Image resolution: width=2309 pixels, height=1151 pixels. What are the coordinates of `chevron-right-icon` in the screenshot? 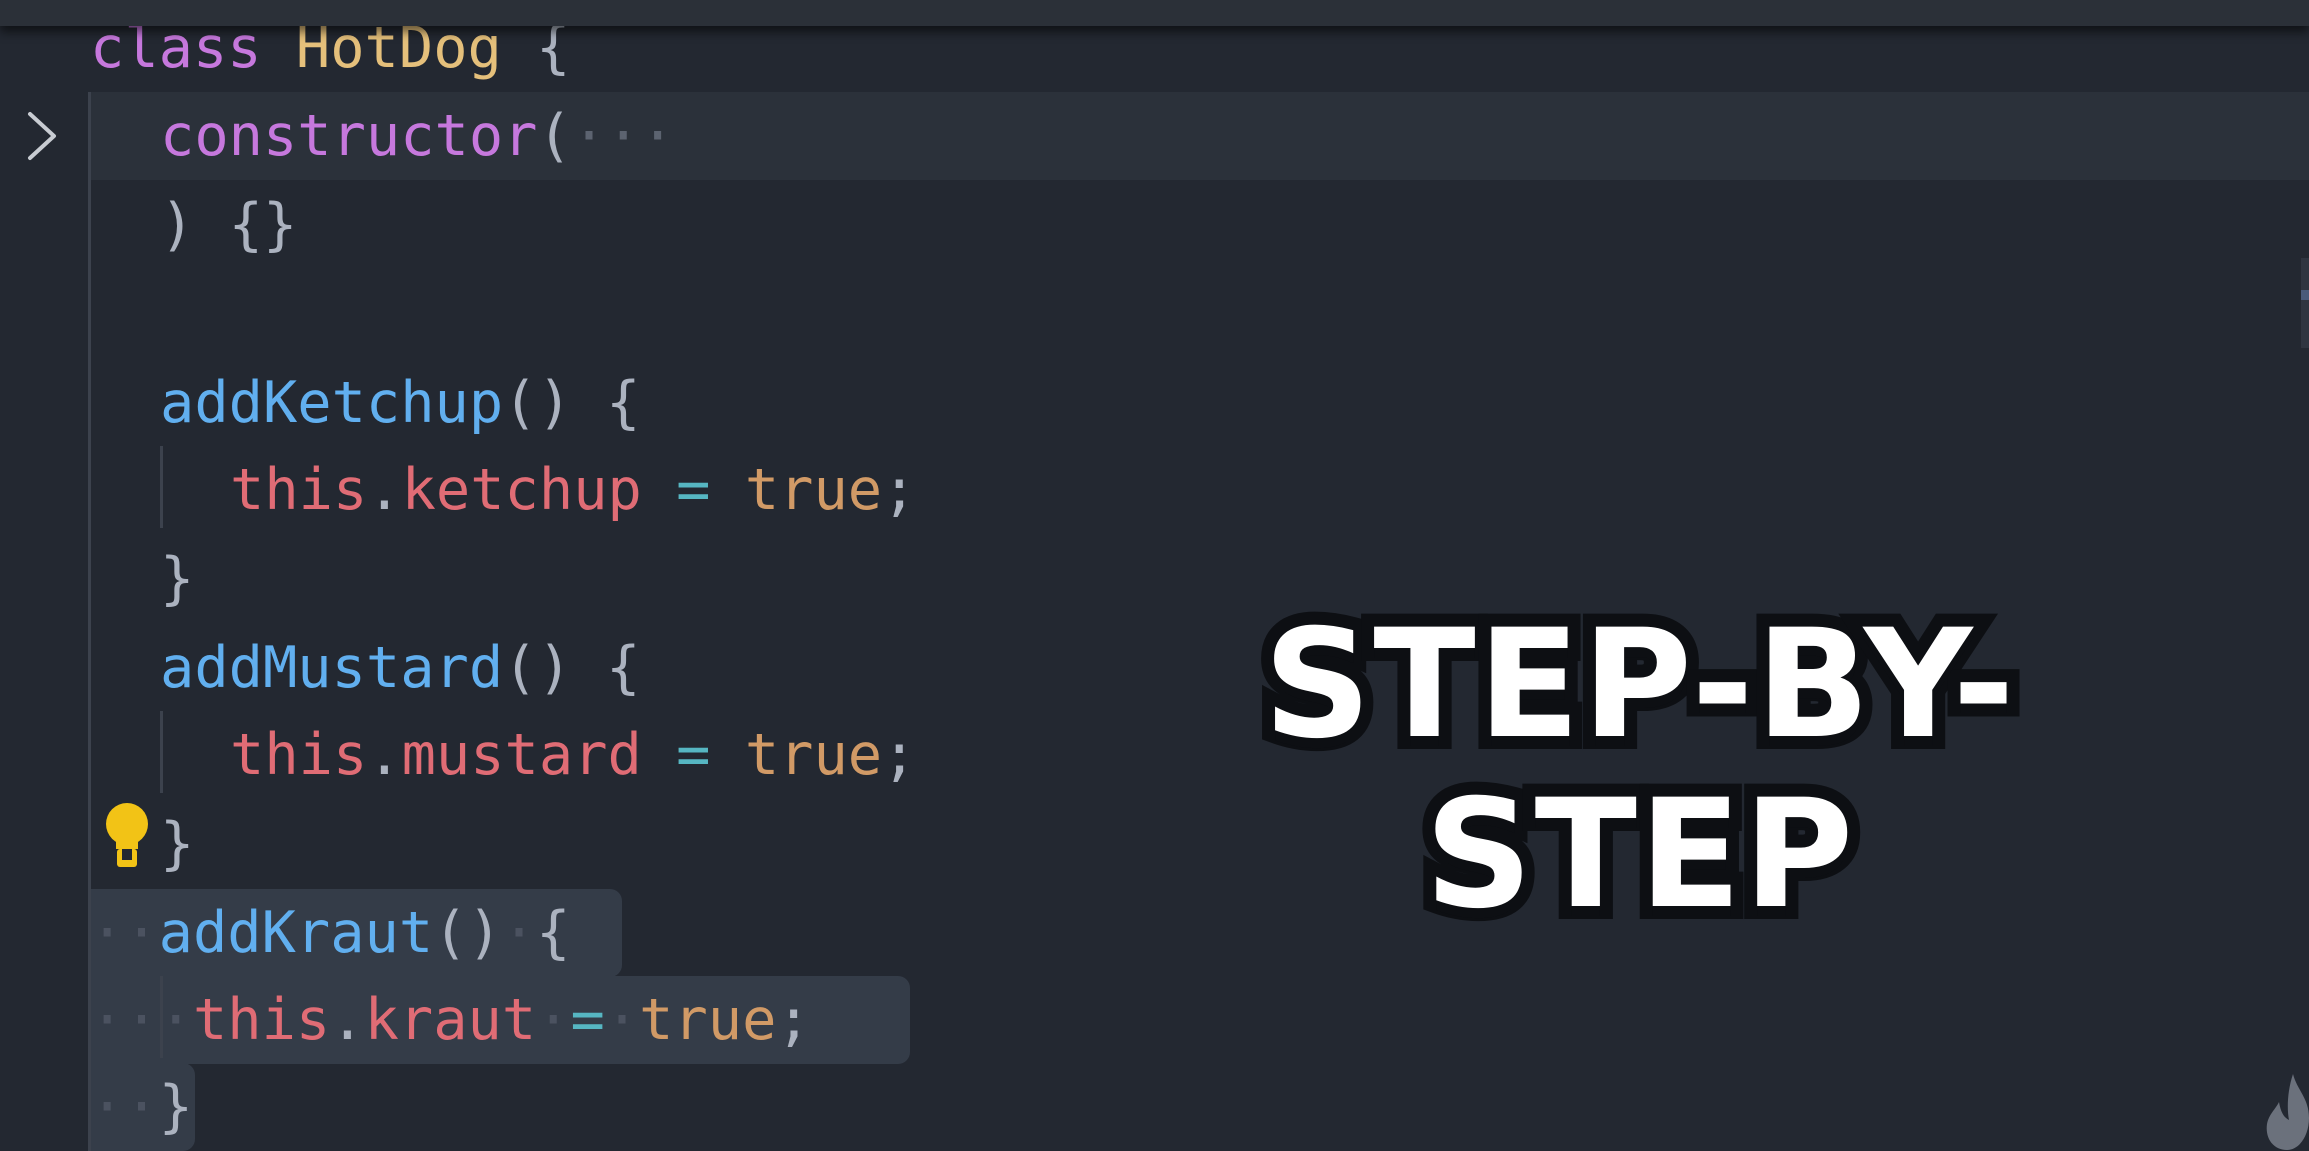 It's located at (42, 136).